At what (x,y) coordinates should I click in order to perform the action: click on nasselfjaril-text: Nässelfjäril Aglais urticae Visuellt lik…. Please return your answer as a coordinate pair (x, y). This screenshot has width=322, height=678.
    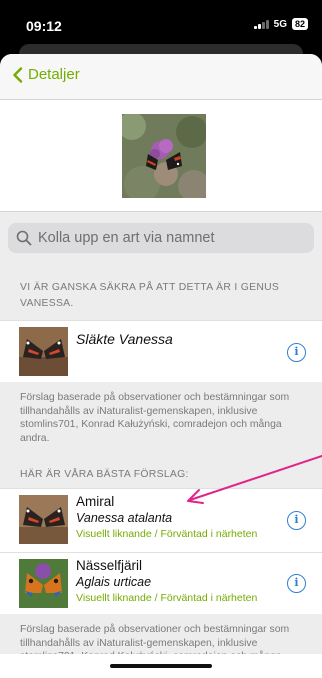
    Looking at the image, I should click on (166, 582).